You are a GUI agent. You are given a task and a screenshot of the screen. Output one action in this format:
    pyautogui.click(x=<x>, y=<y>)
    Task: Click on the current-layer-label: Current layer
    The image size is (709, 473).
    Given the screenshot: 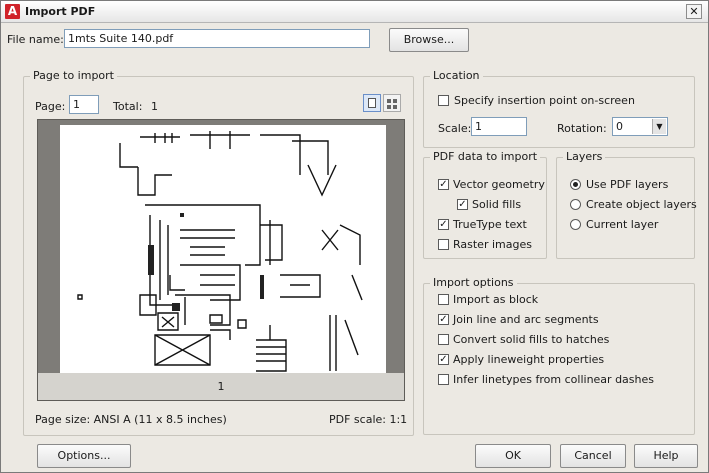 What is the action you would take?
    pyautogui.click(x=622, y=224)
    